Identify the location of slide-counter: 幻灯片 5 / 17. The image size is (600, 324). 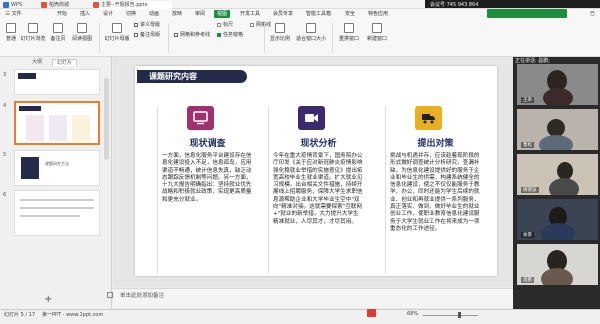
(19, 315).